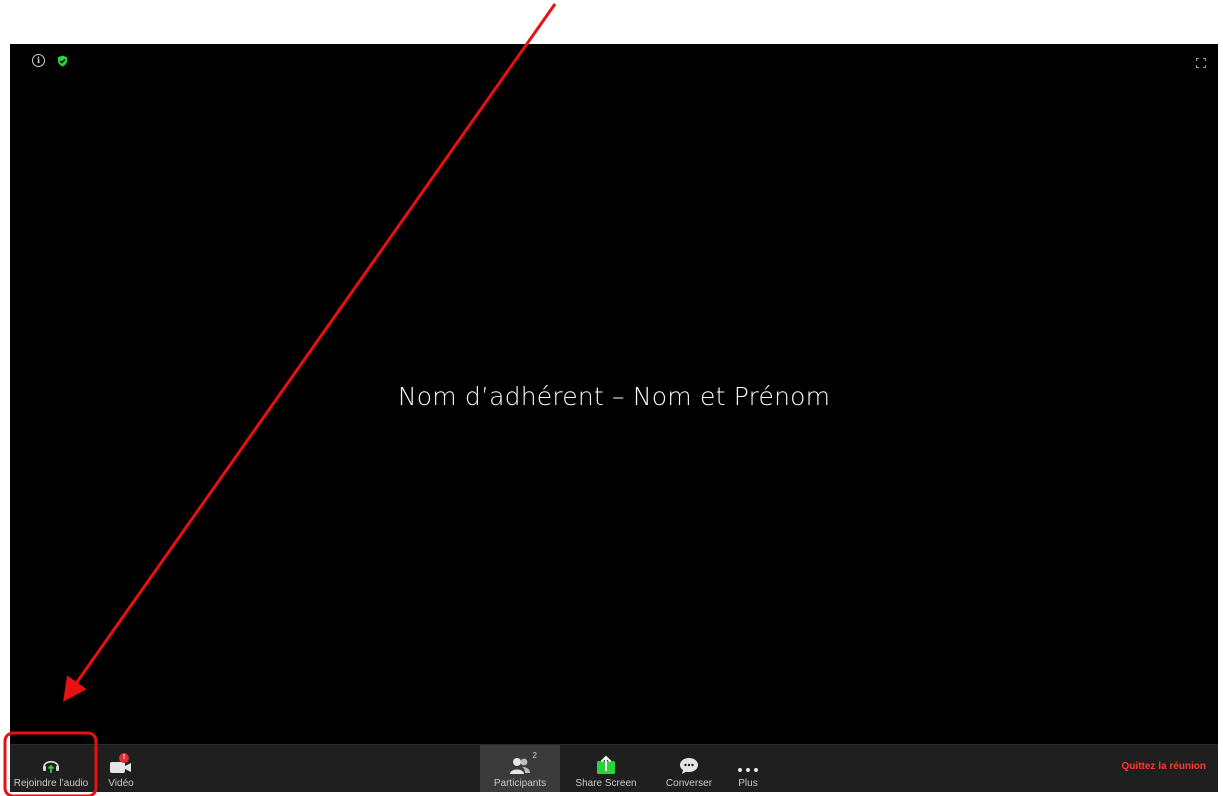 This screenshot has height=796, width=1223. What do you see at coordinates (50, 60) in the screenshot?
I see `top-left-status: i` at bounding box center [50, 60].